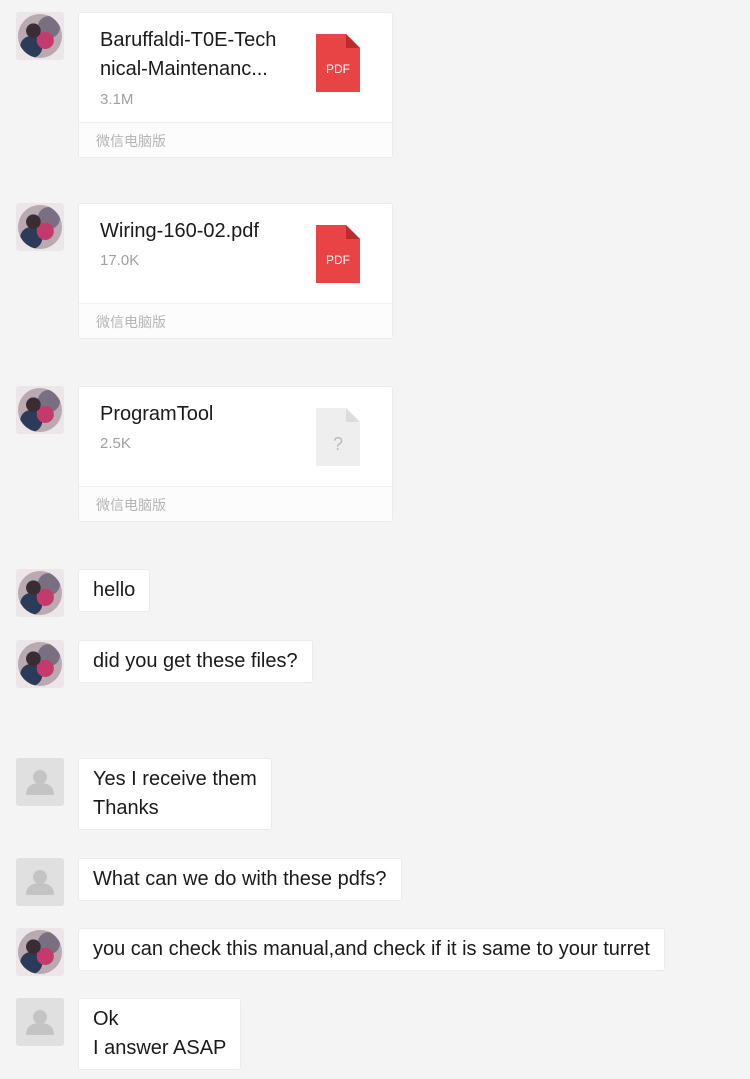  What do you see at coordinates (235, 454) in the screenshot?
I see `file-card: ProgramTool 2.5K ? 微信电脑版` at bounding box center [235, 454].